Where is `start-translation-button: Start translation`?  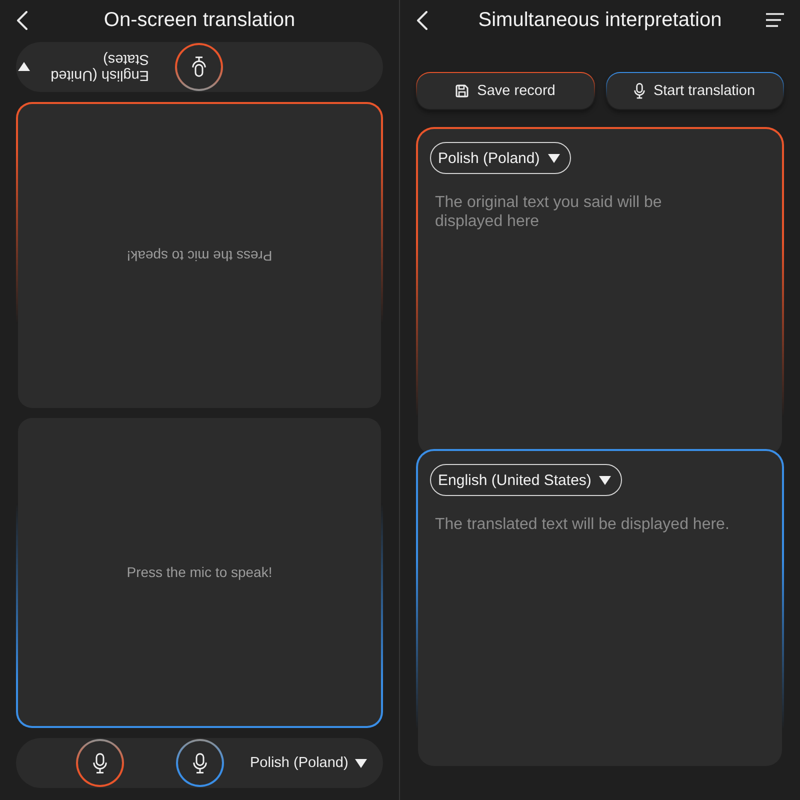
start-translation-button: Start translation is located at coordinates (695, 91).